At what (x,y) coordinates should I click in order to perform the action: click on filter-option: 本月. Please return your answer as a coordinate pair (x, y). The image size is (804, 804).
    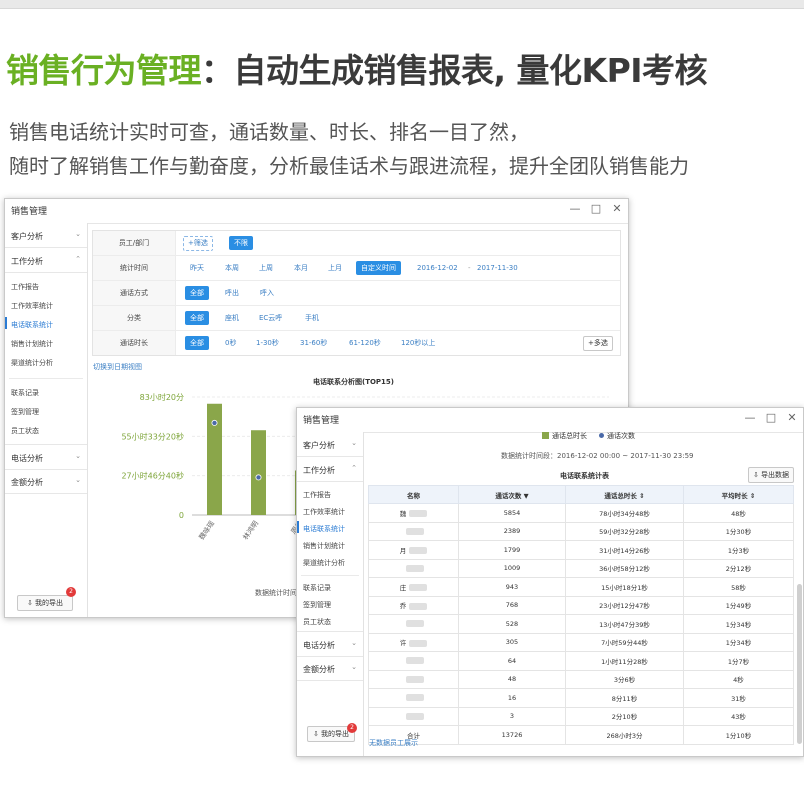
    Looking at the image, I should click on (301, 268).